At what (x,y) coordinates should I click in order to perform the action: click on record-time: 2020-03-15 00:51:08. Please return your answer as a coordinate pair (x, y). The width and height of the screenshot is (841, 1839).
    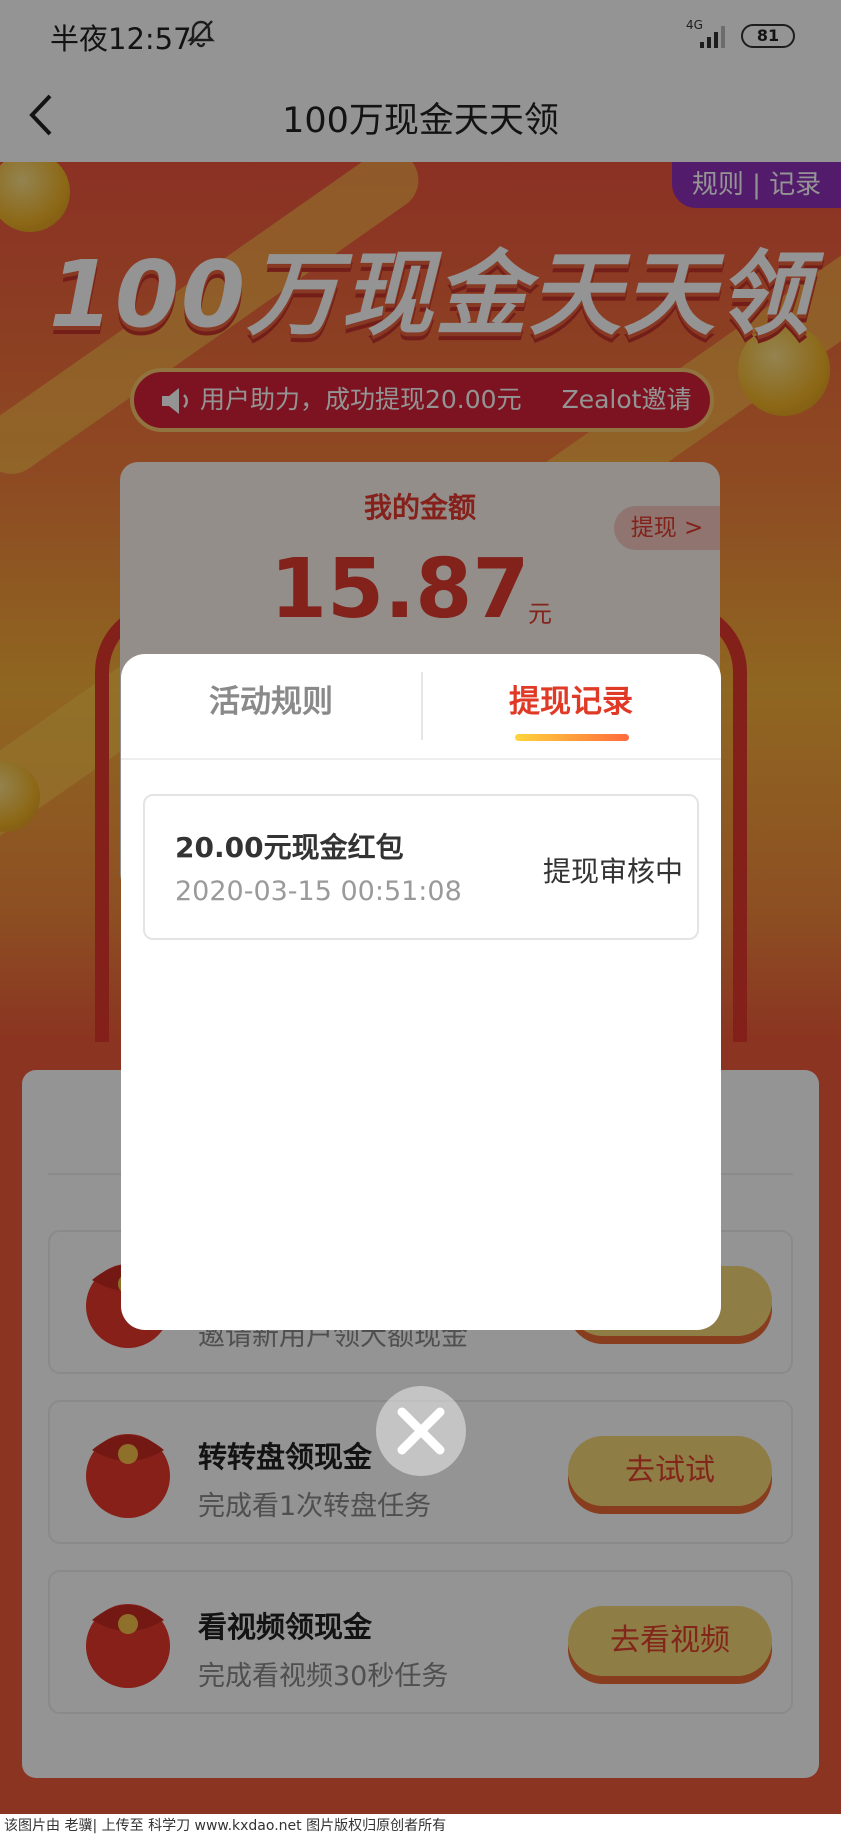
    Looking at the image, I should click on (318, 891).